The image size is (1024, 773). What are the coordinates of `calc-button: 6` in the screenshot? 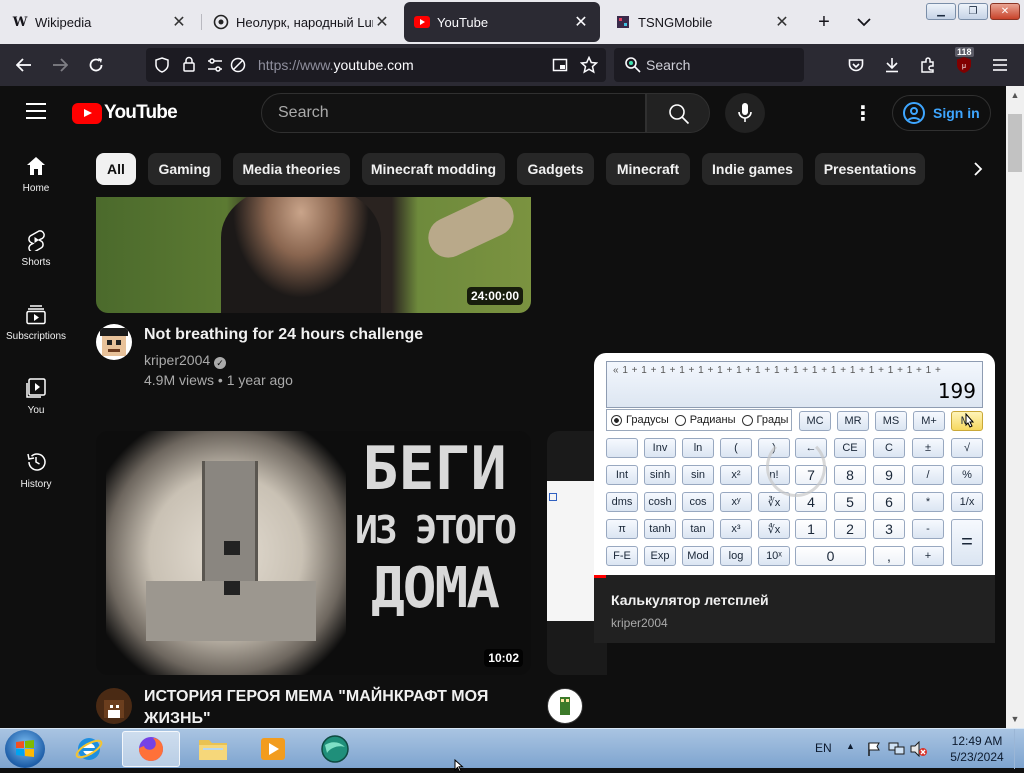 It's located at (889, 502).